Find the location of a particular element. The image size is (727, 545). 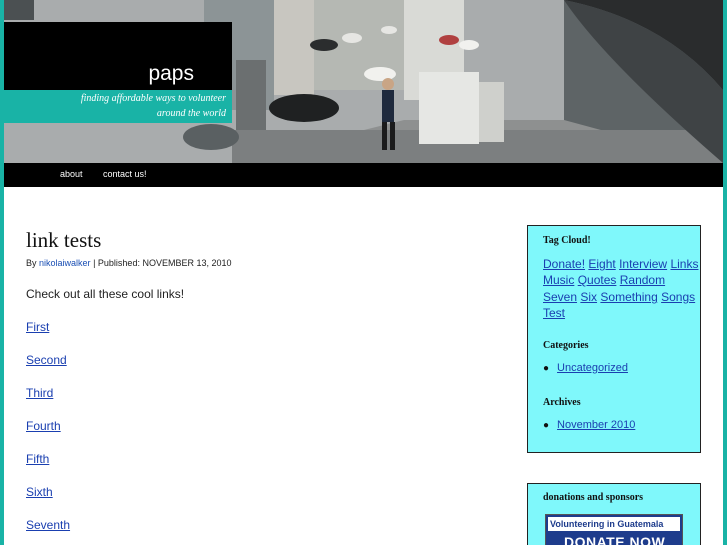

donations-title: donations and sponsors is located at coordinates (593, 497).